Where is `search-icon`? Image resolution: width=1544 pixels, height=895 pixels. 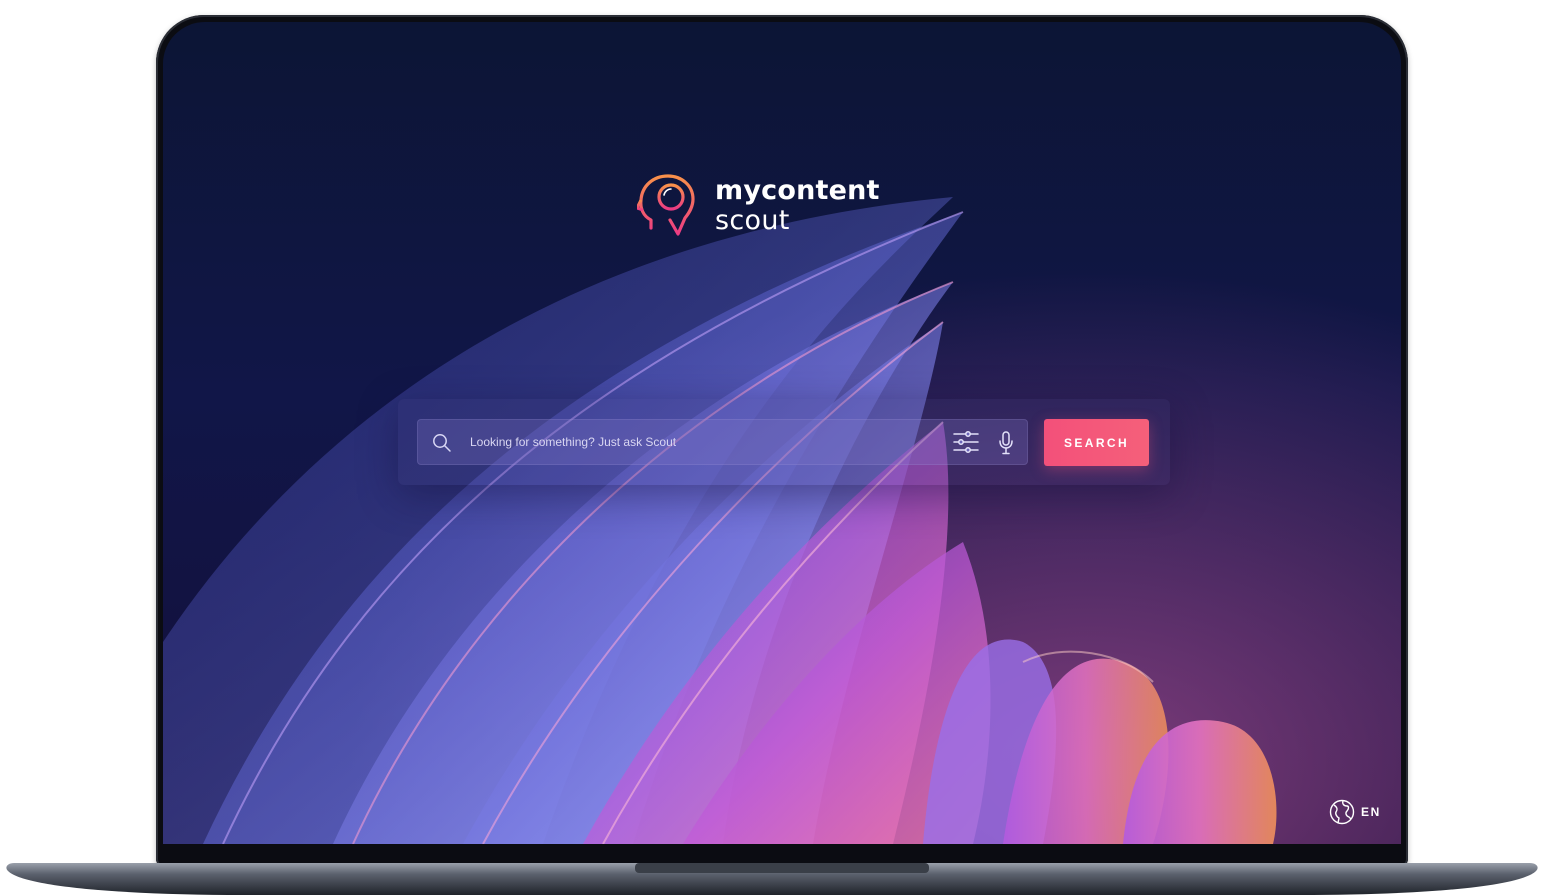
search-icon is located at coordinates (442, 443).